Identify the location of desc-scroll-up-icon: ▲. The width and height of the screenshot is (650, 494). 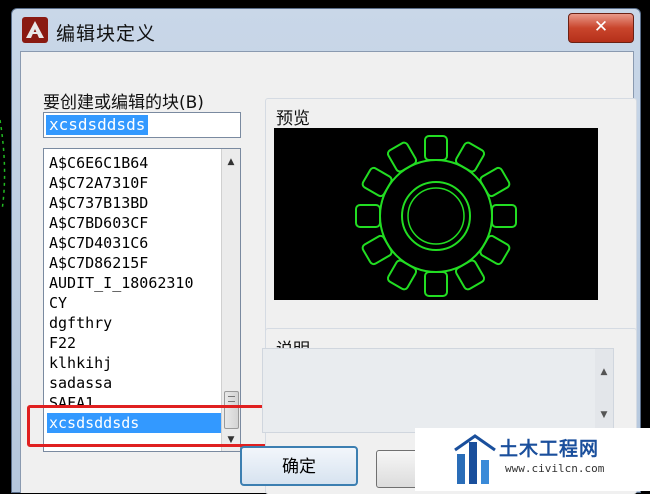
(604, 372).